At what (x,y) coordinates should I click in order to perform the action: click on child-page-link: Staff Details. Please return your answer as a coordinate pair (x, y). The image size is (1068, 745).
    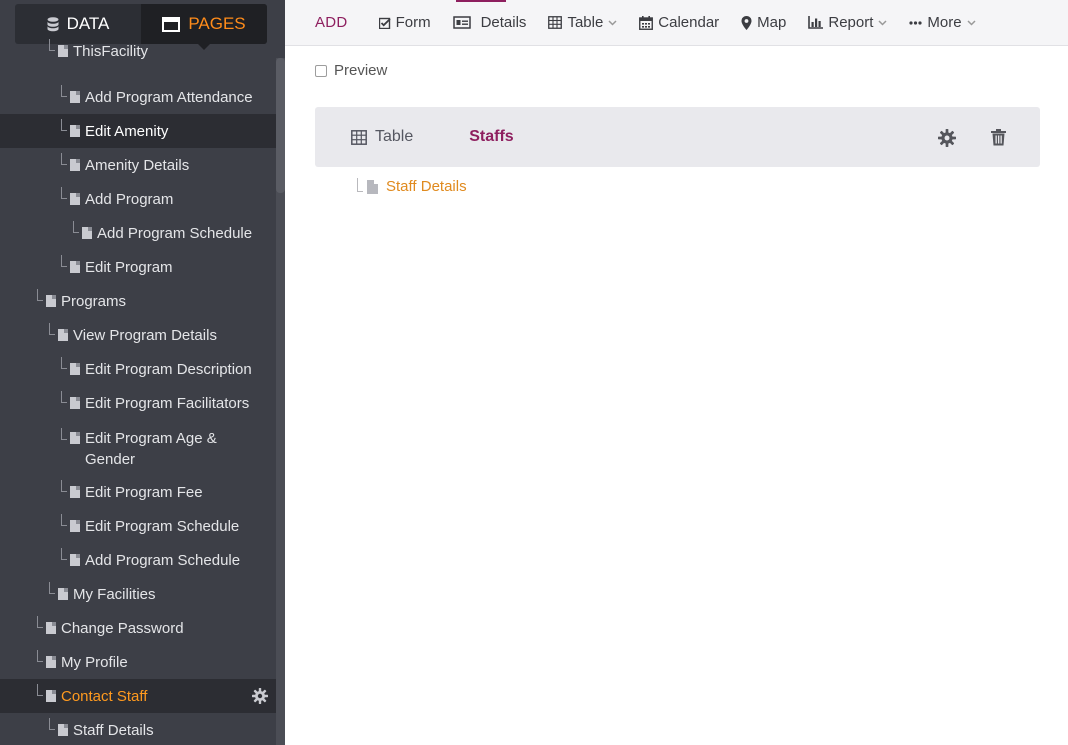
    Looking at the image, I should click on (412, 186).